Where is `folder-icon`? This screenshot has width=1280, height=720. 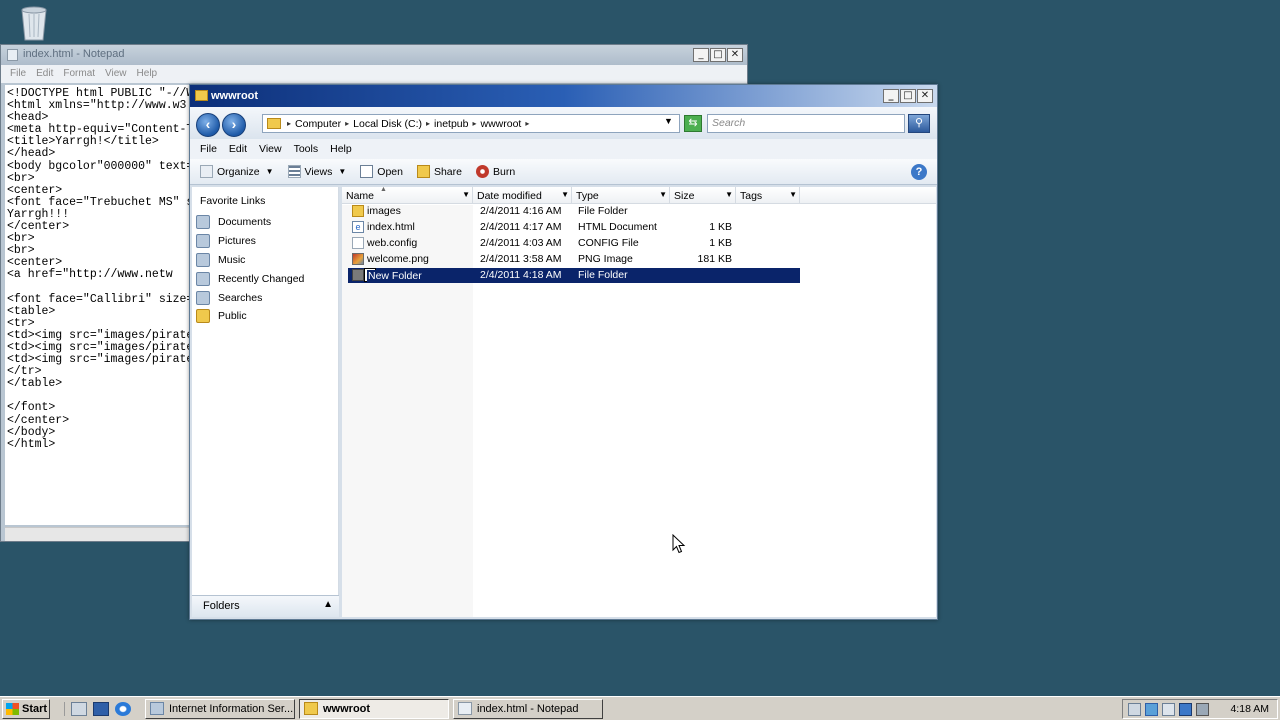
folder-icon is located at coordinates (358, 275).